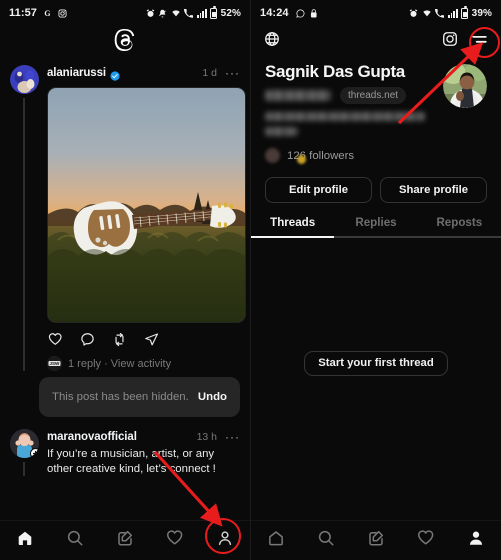 The image size is (501, 560). Describe the element at coordinates (120, 397) in the screenshot. I see `hidden-post-message: This post has been hidden.` at that location.